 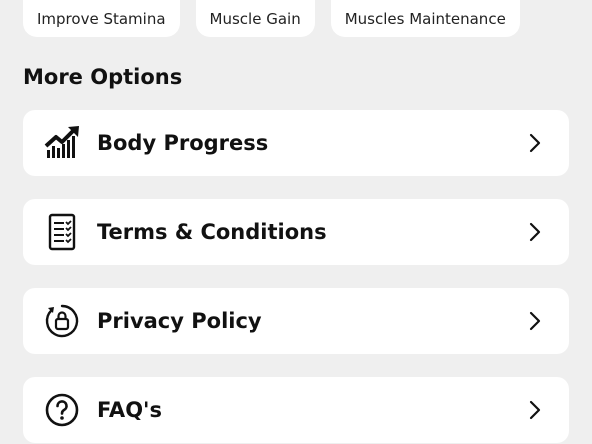 What do you see at coordinates (103, 77) in the screenshot?
I see `more-options-heading: More Options` at bounding box center [103, 77].